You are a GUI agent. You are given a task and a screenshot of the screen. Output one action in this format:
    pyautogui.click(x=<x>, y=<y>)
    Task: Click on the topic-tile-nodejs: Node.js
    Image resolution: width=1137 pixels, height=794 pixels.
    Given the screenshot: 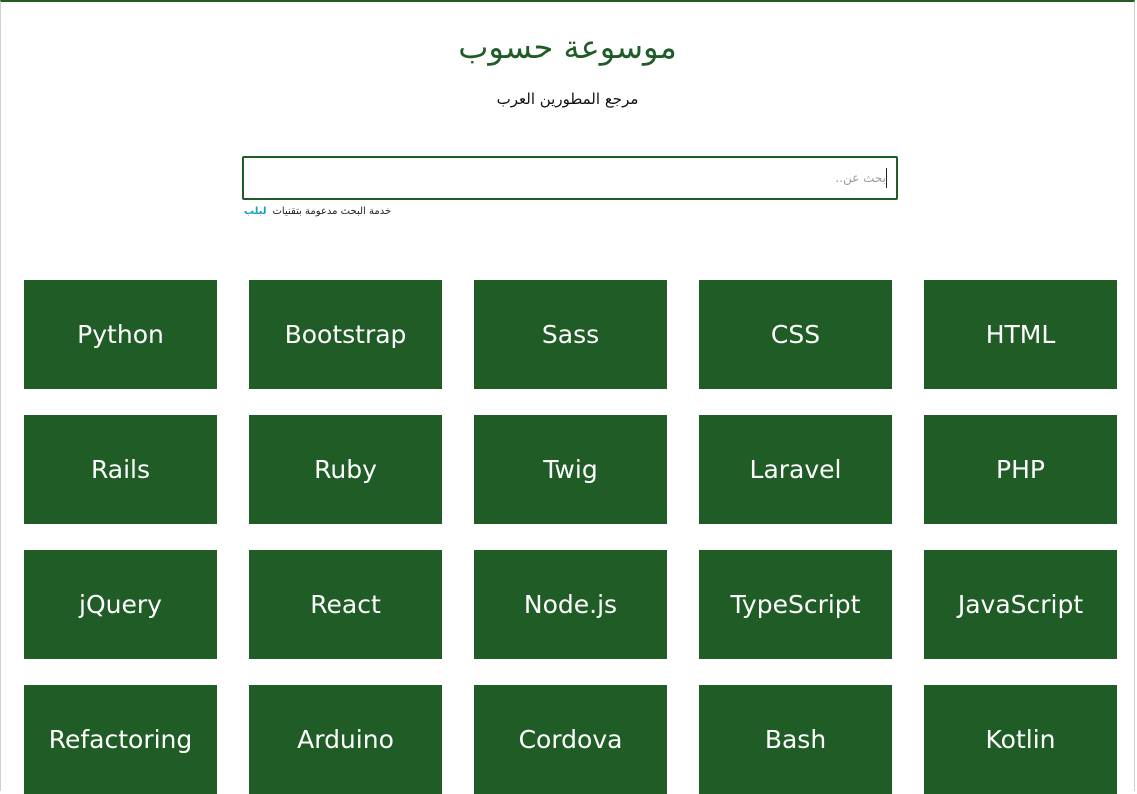 What is the action you would take?
    pyautogui.click(x=570, y=604)
    